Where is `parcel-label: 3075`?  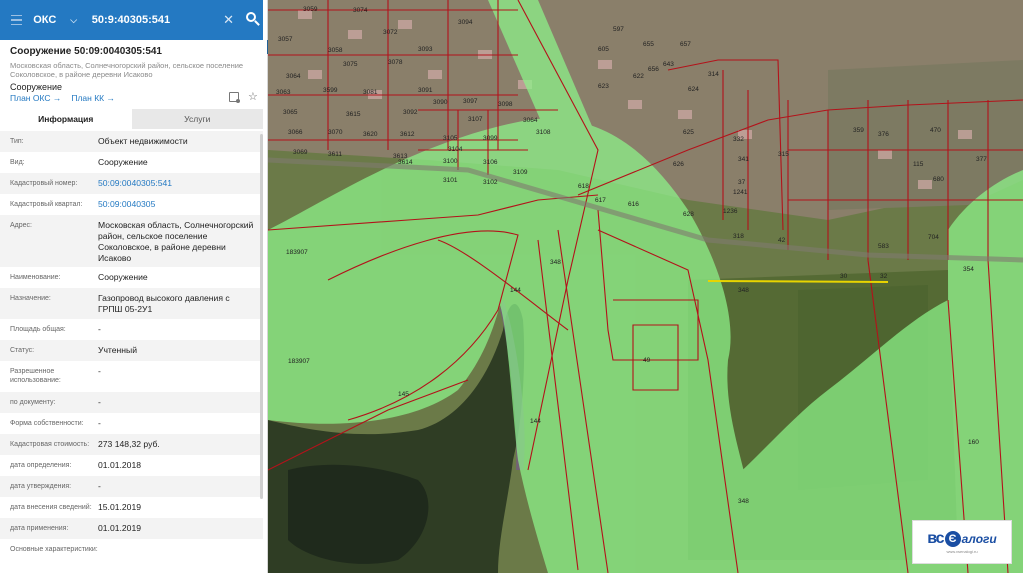
parcel-label: 3075 is located at coordinates (350, 64).